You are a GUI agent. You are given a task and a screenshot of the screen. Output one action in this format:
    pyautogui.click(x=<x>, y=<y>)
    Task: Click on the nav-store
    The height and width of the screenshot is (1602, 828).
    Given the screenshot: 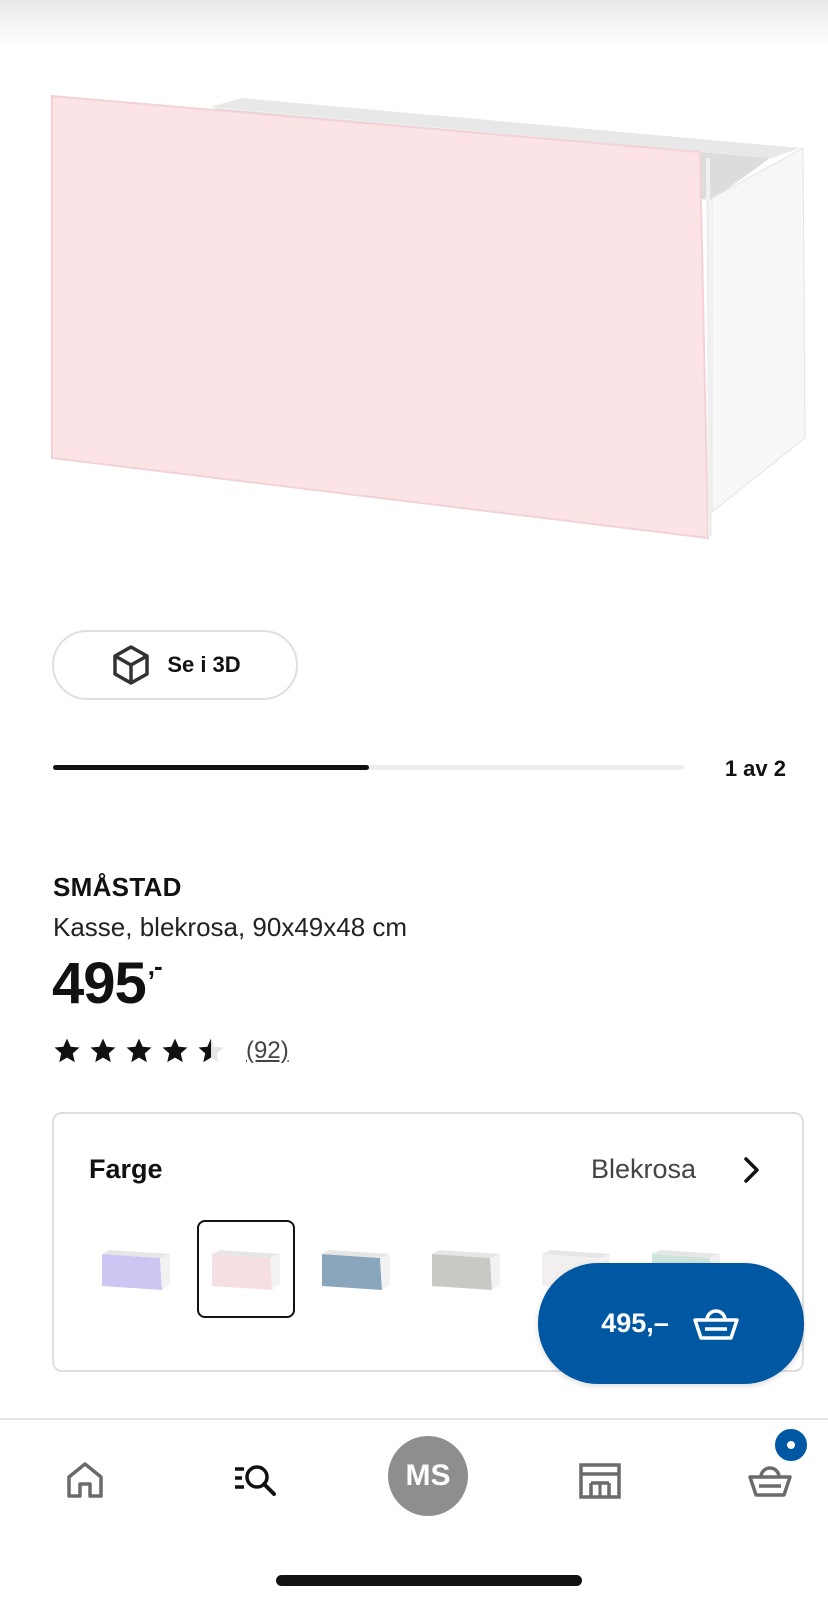 What is the action you would take?
    pyautogui.click(x=600, y=1480)
    